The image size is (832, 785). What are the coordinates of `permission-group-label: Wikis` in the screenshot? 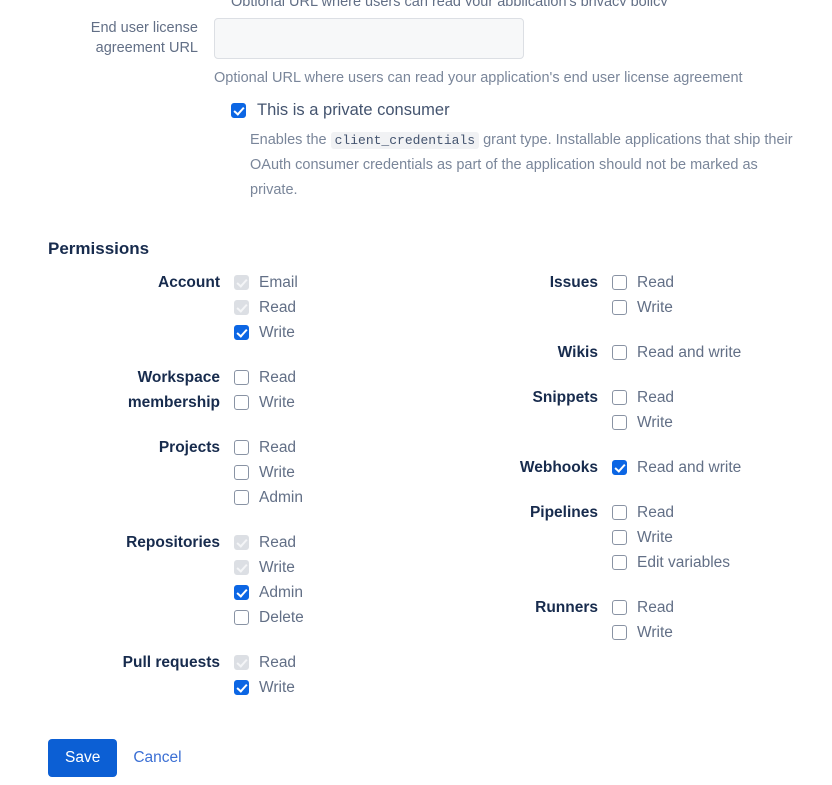 It's located at (577, 352).